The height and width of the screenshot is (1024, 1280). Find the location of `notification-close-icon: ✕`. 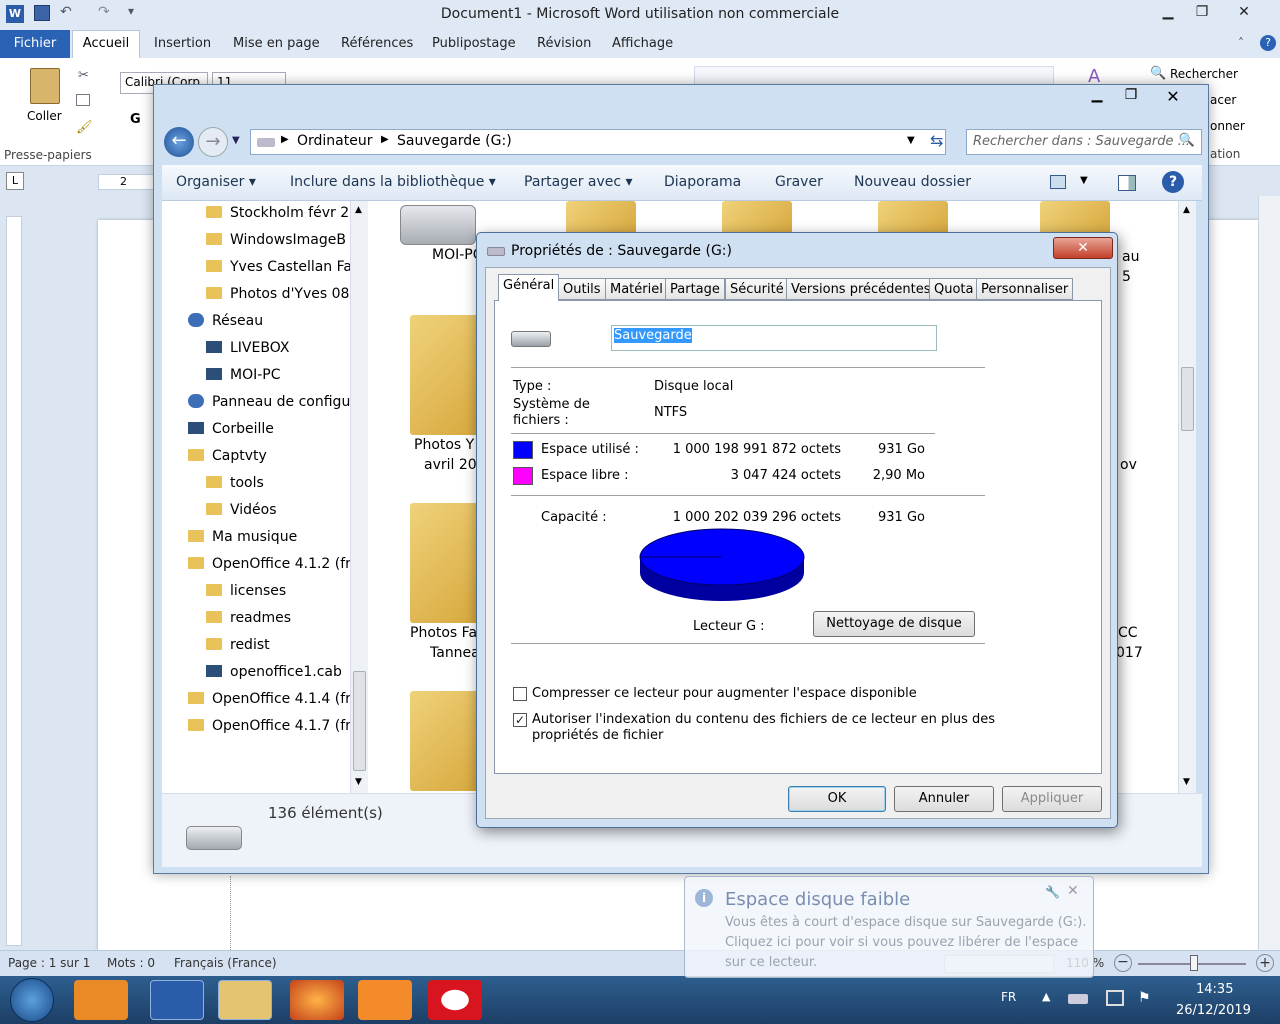

notification-close-icon: ✕ is located at coordinates (1073, 891).